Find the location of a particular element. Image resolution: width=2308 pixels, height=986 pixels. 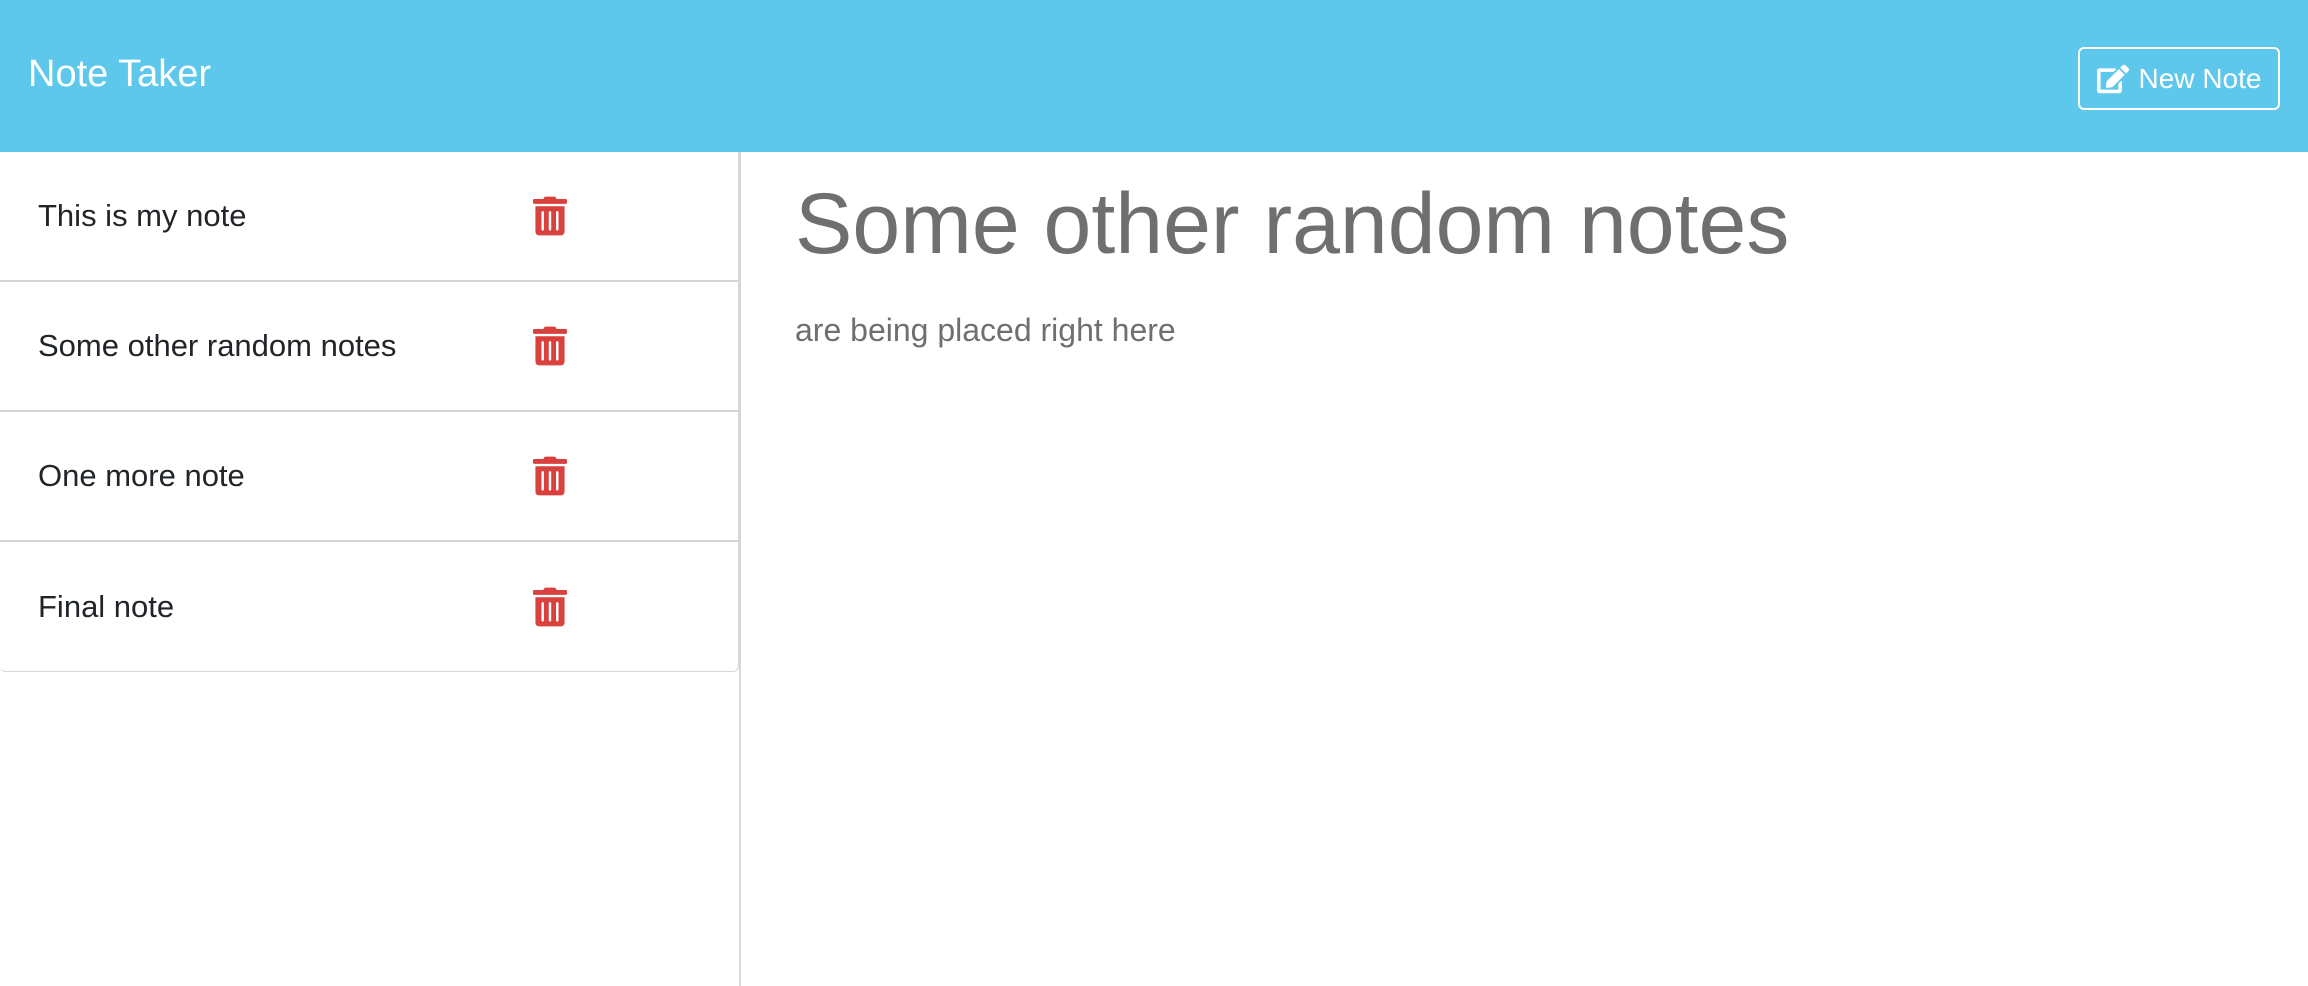

new-note-button: New Note is located at coordinates (2179, 78).